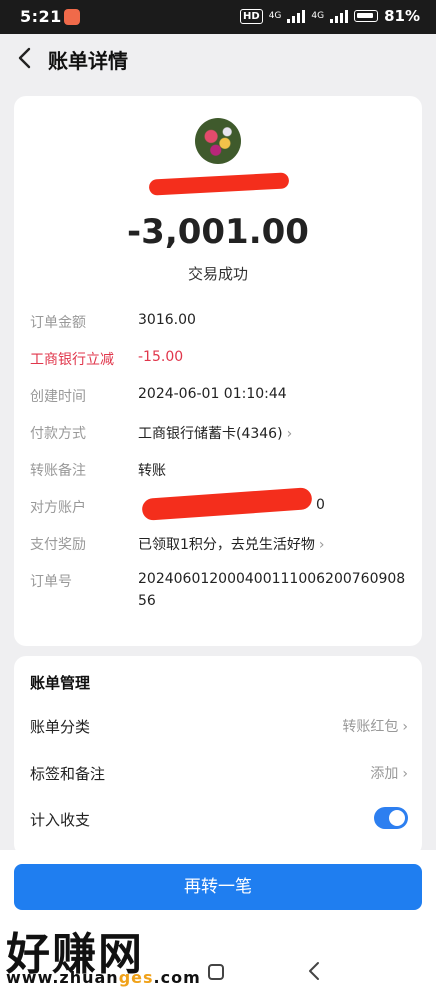  What do you see at coordinates (384, 774) in the screenshot?
I see `tags-value: 添加` at bounding box center [384, 774].